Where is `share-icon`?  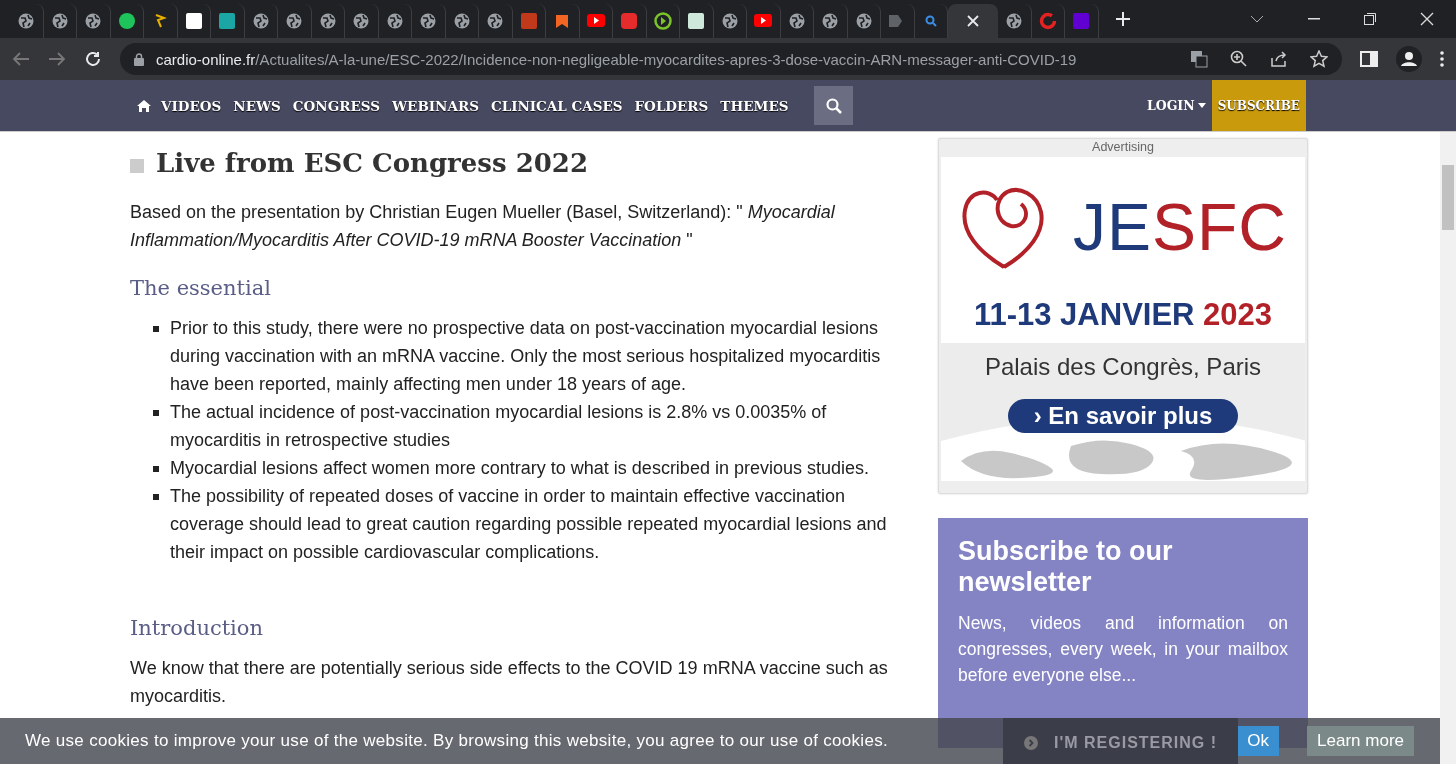 share-icon is located at coordinates (1279, 59).